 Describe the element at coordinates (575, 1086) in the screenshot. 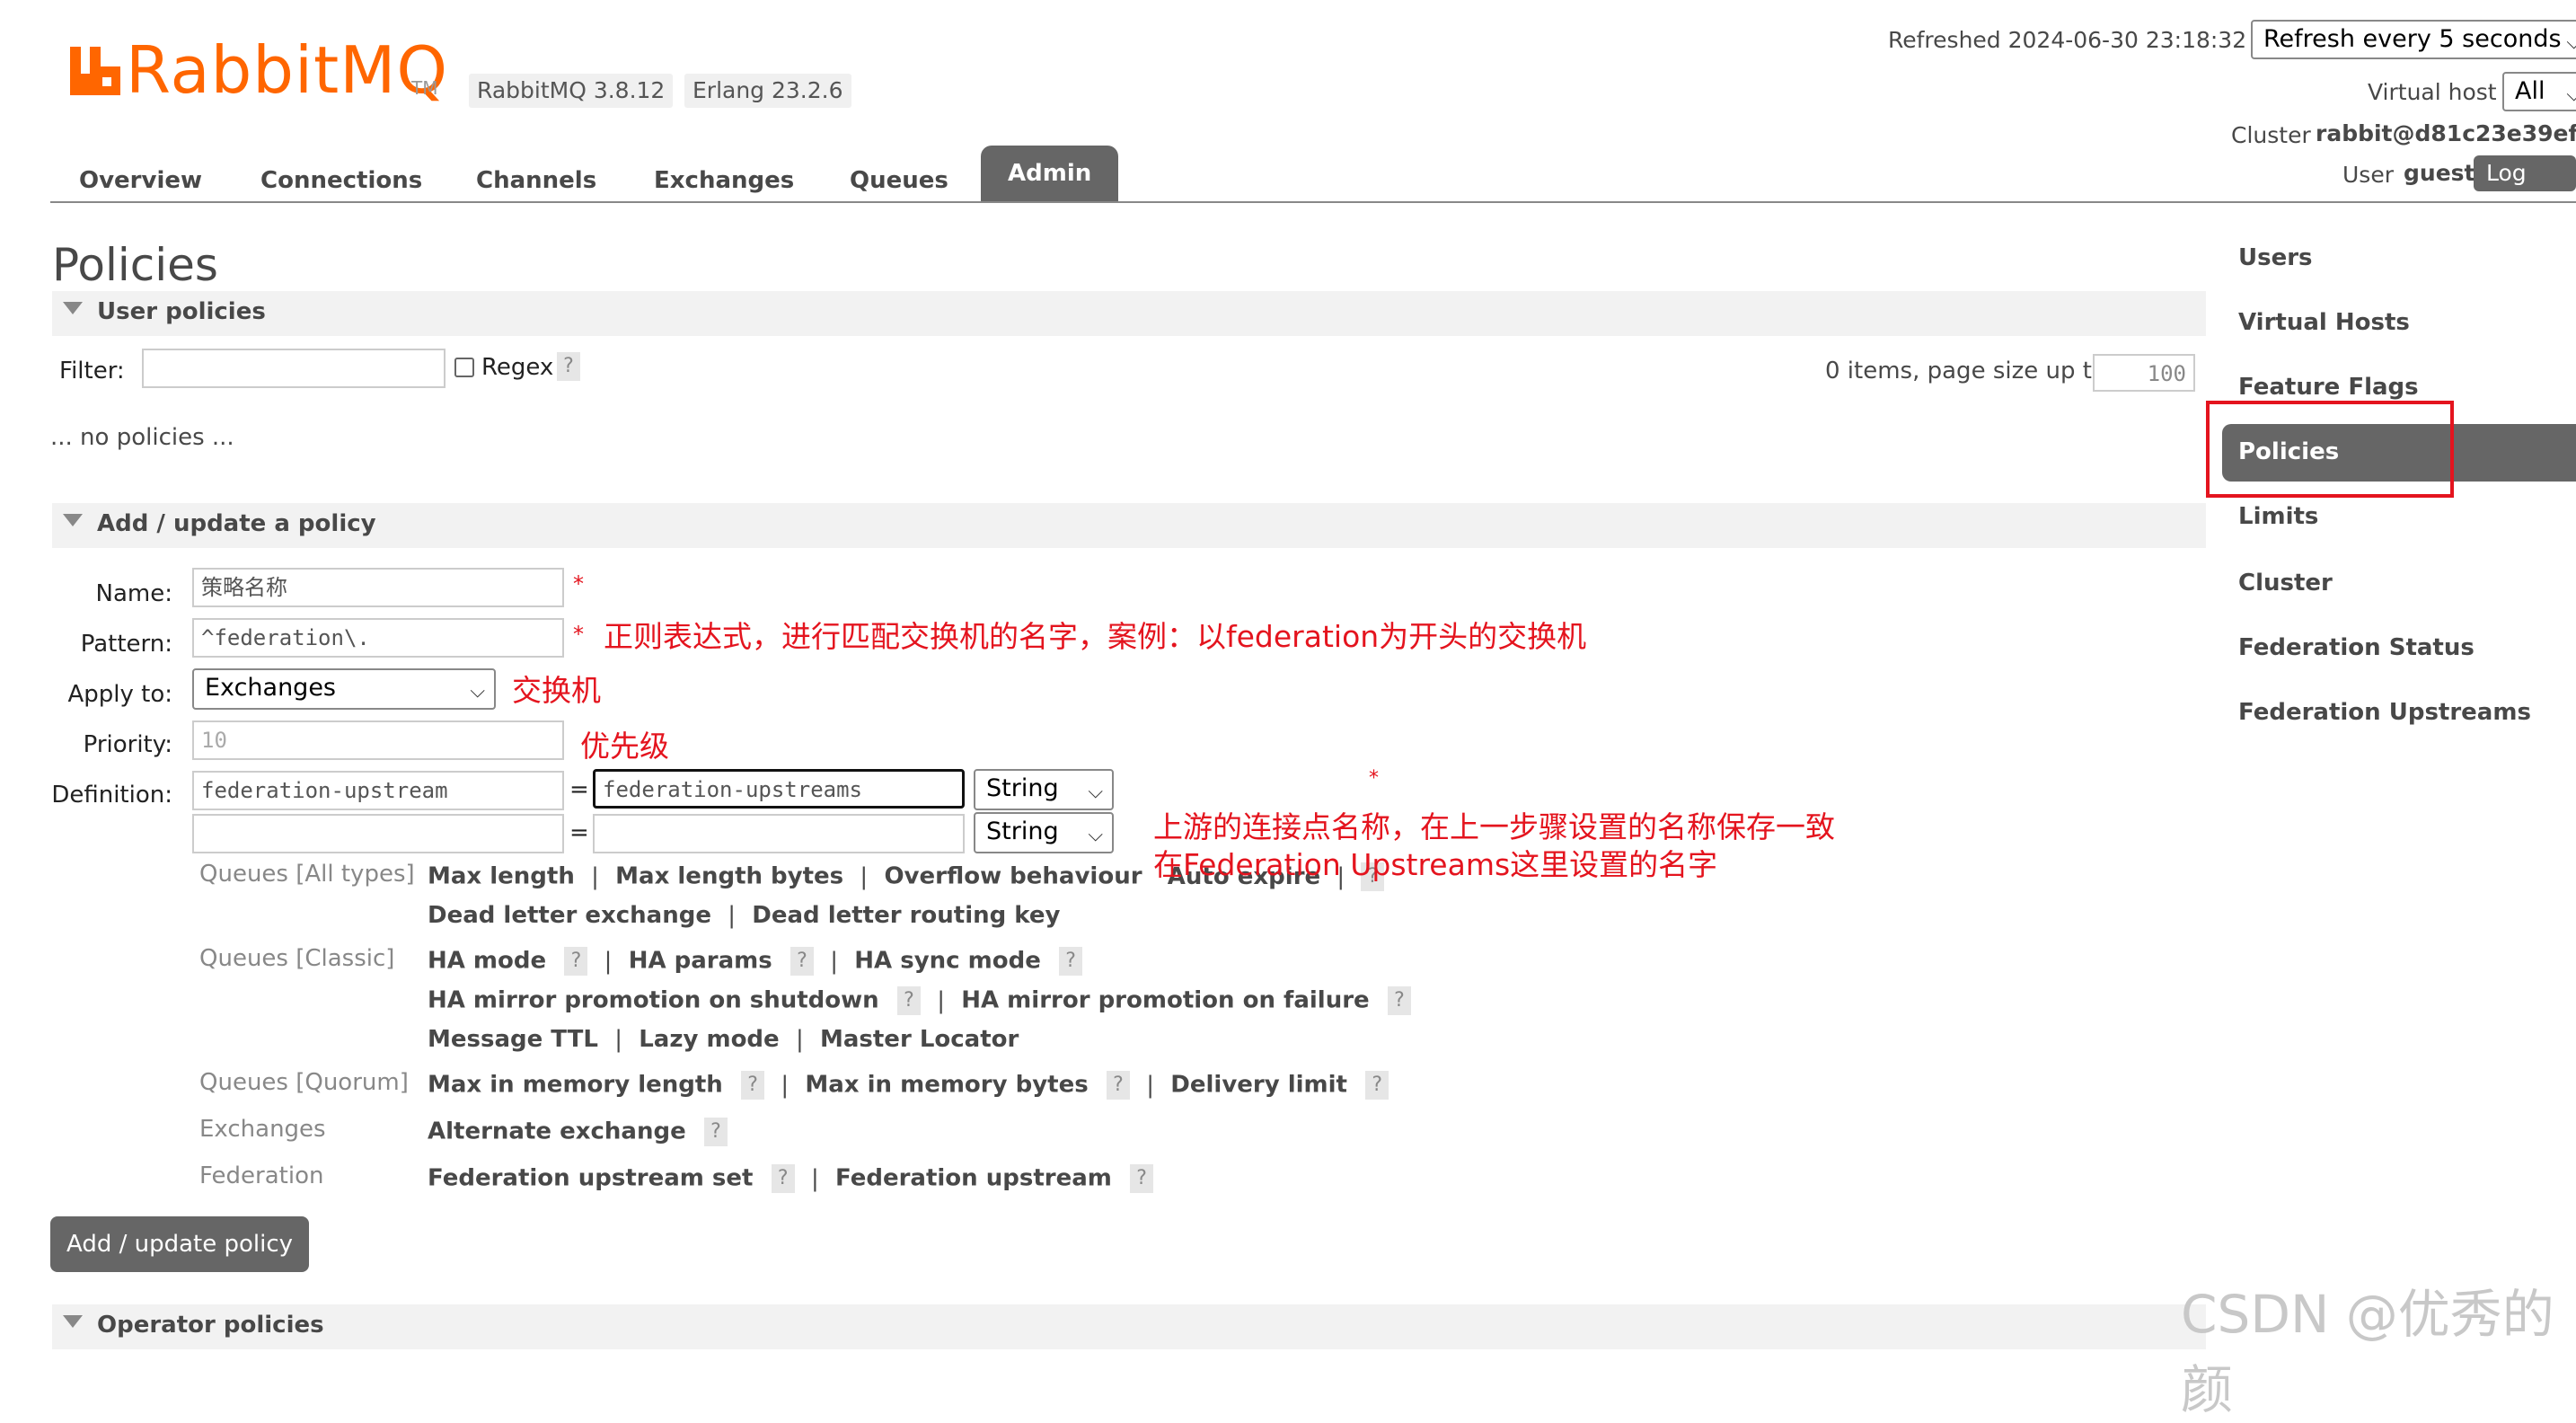

I see `option-max-in-memory-length: Max in memory length` at that location.